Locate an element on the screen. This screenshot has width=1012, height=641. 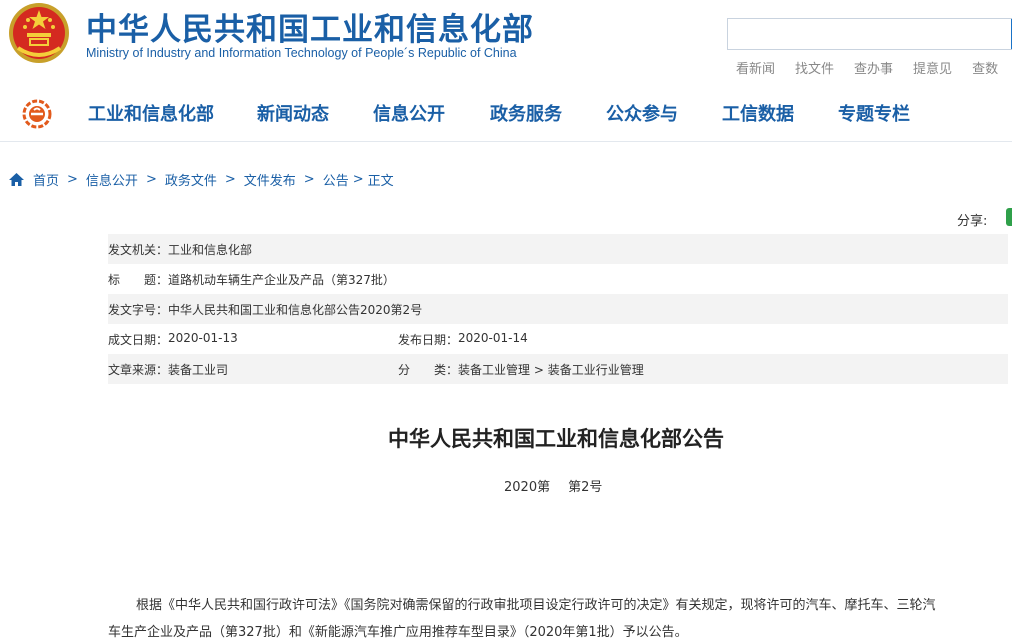
meta-issuer-label: 发文机关： is located at coordinates (138, 249).